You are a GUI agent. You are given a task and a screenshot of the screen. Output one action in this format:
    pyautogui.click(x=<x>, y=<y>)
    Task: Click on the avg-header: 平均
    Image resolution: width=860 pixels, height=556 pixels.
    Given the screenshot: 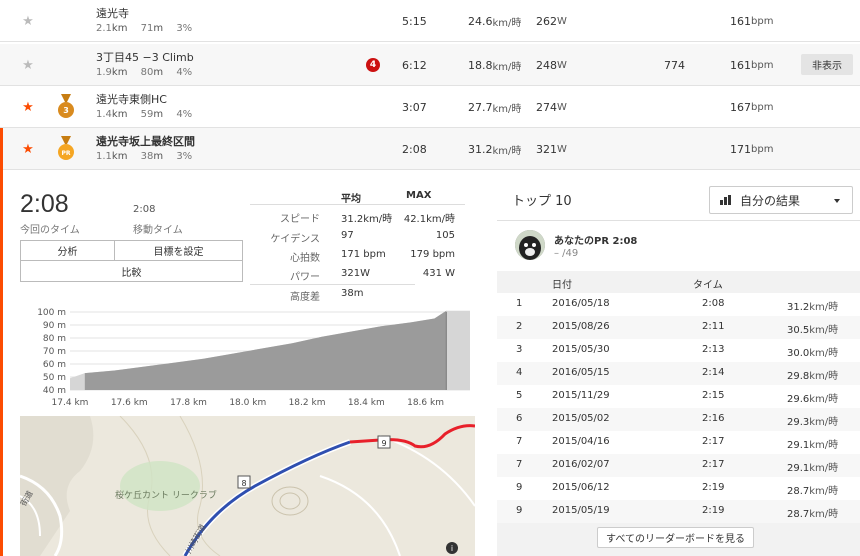 What is the action you would take?
    pyautogui.click(x=351, y=199)
    